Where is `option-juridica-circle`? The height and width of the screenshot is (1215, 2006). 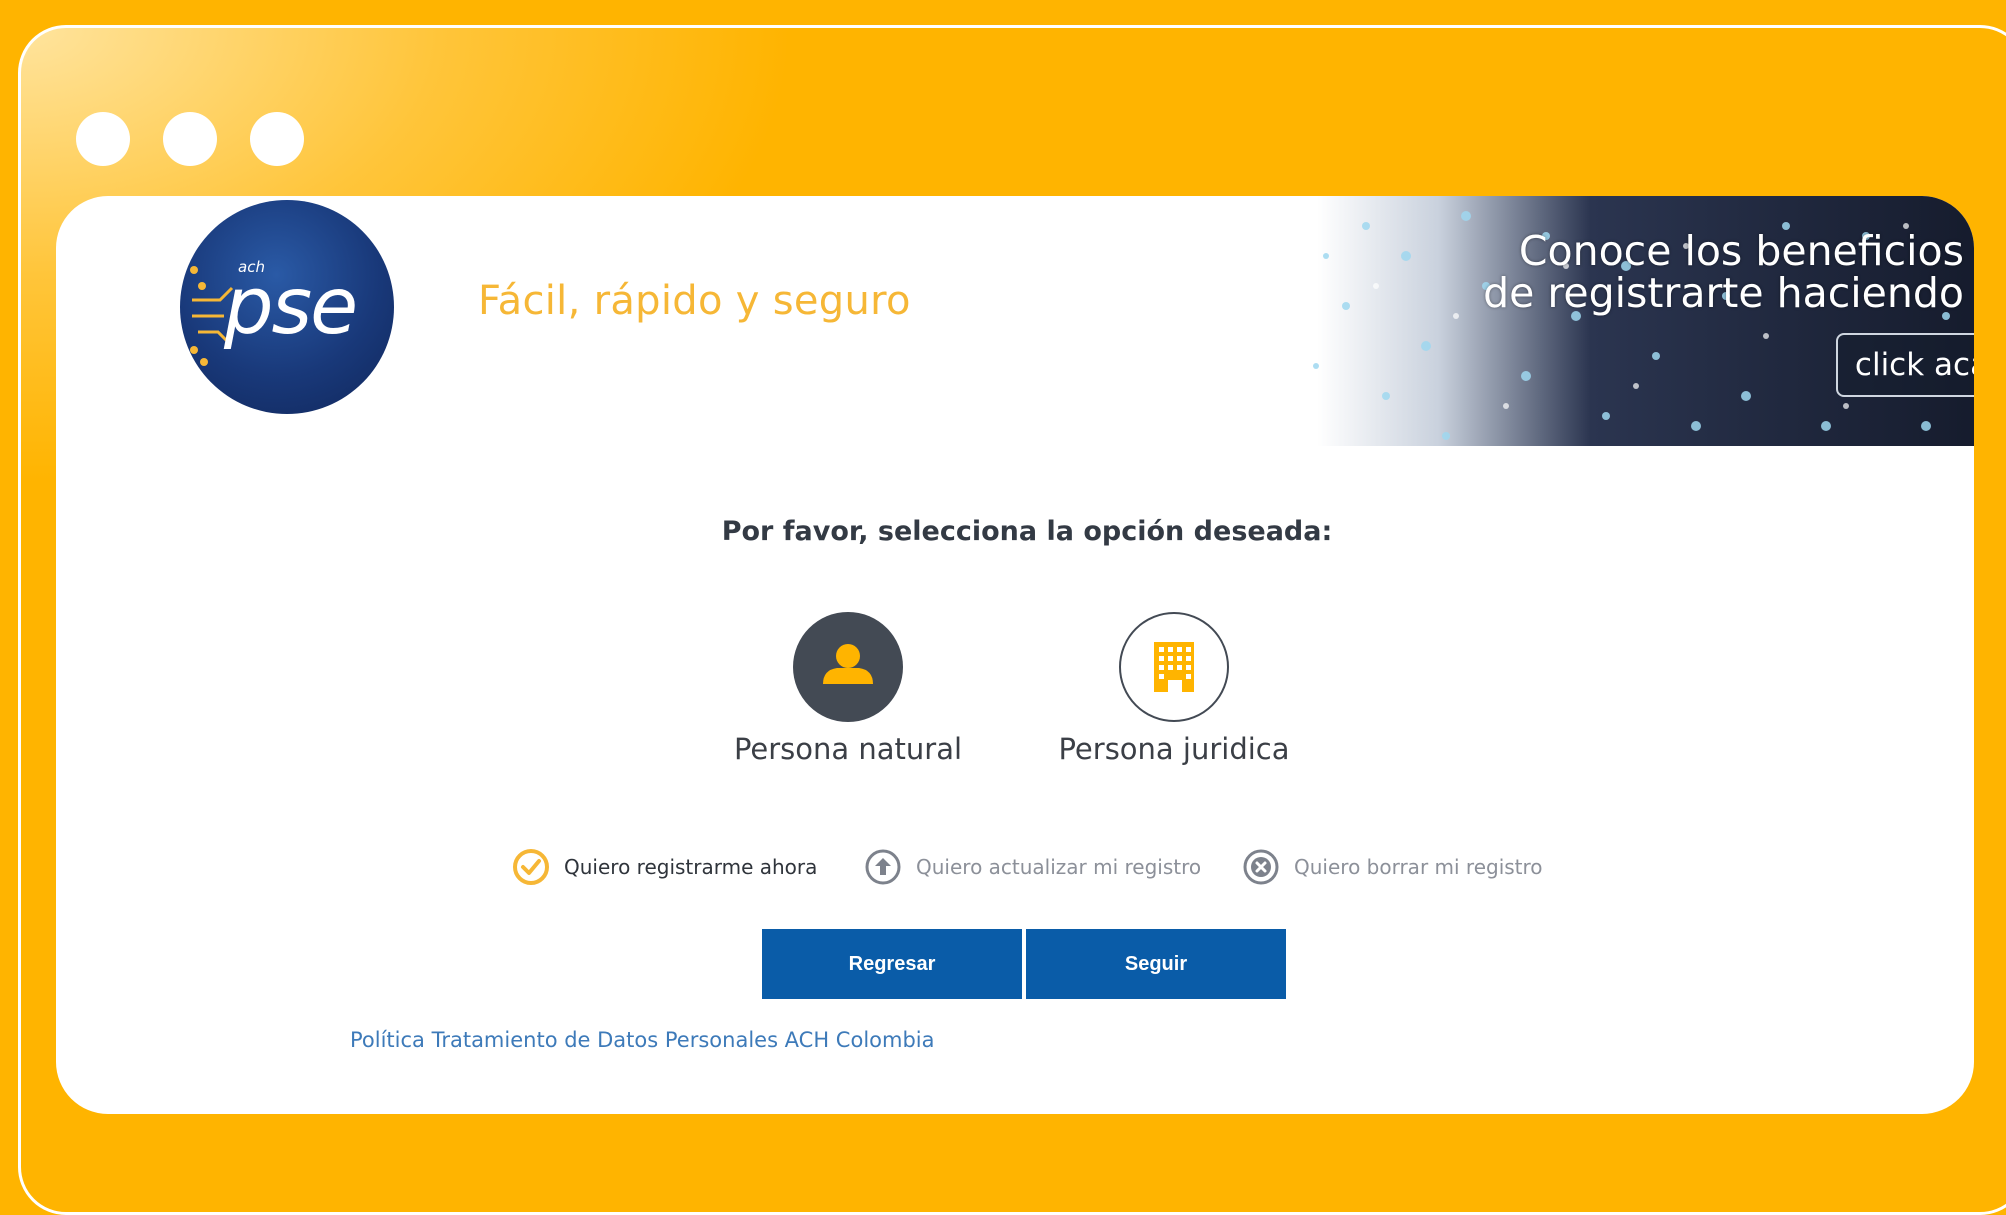
option-juridica-circle is located at coordinates (1174, 667).